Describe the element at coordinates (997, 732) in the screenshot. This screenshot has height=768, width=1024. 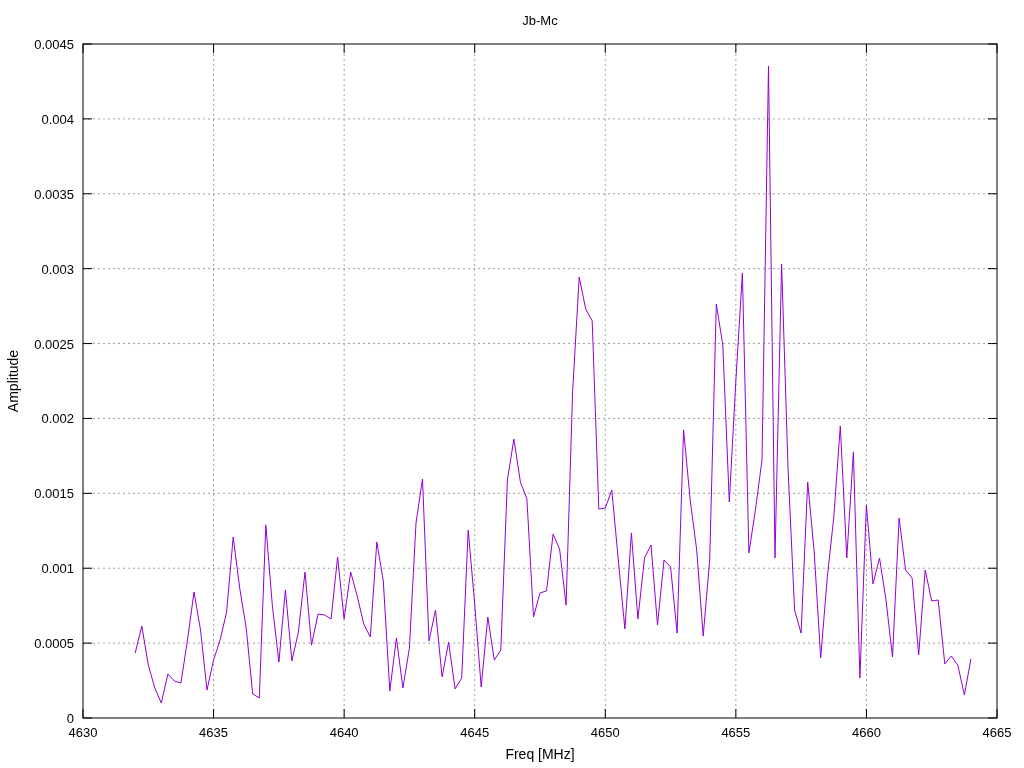
I see `x-tick-label: 4665` at that location.